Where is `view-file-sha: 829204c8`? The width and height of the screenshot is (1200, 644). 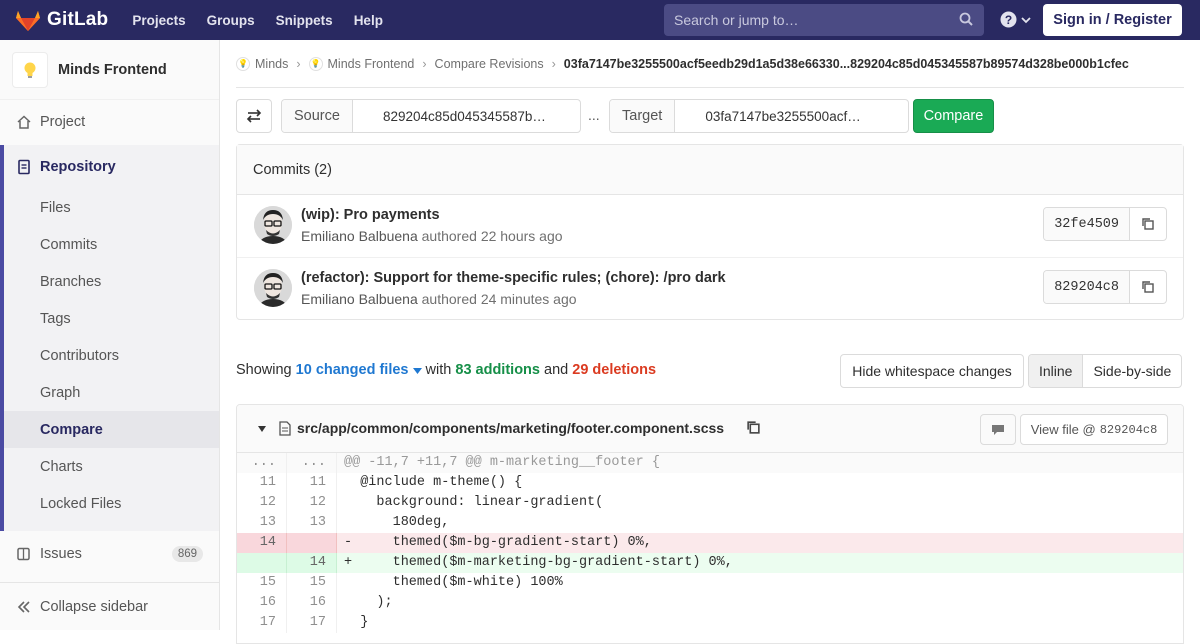
view-file-sha: 829204c8 is located at coordinates (1128, 429).